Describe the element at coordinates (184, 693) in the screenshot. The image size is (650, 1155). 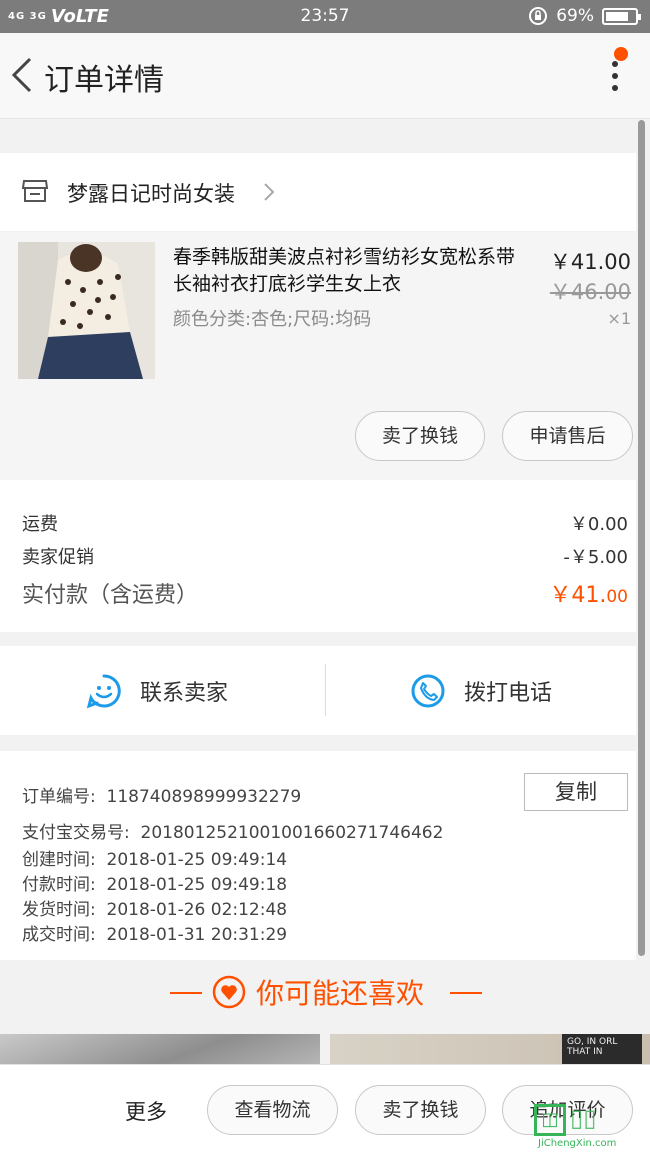
I see `contact-seller-label: 联系卖家` at that location.